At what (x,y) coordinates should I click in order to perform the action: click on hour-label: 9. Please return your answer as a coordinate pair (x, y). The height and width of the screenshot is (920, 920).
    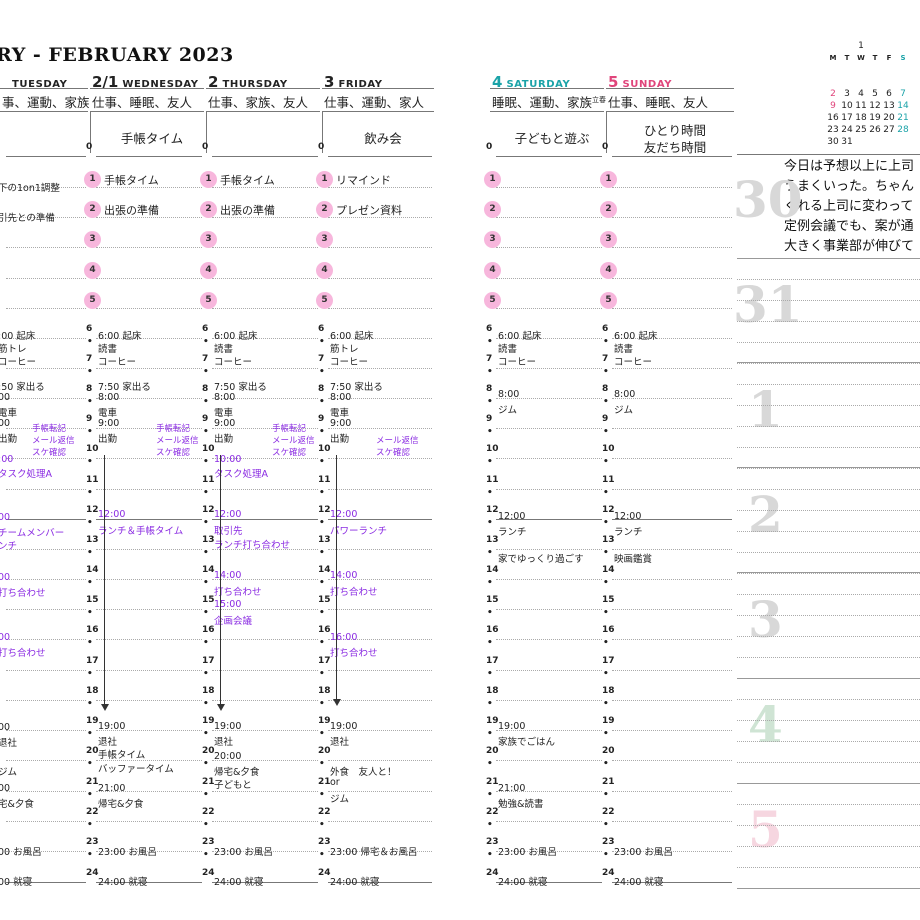
    Looking at the image, I should click on (321, 419).